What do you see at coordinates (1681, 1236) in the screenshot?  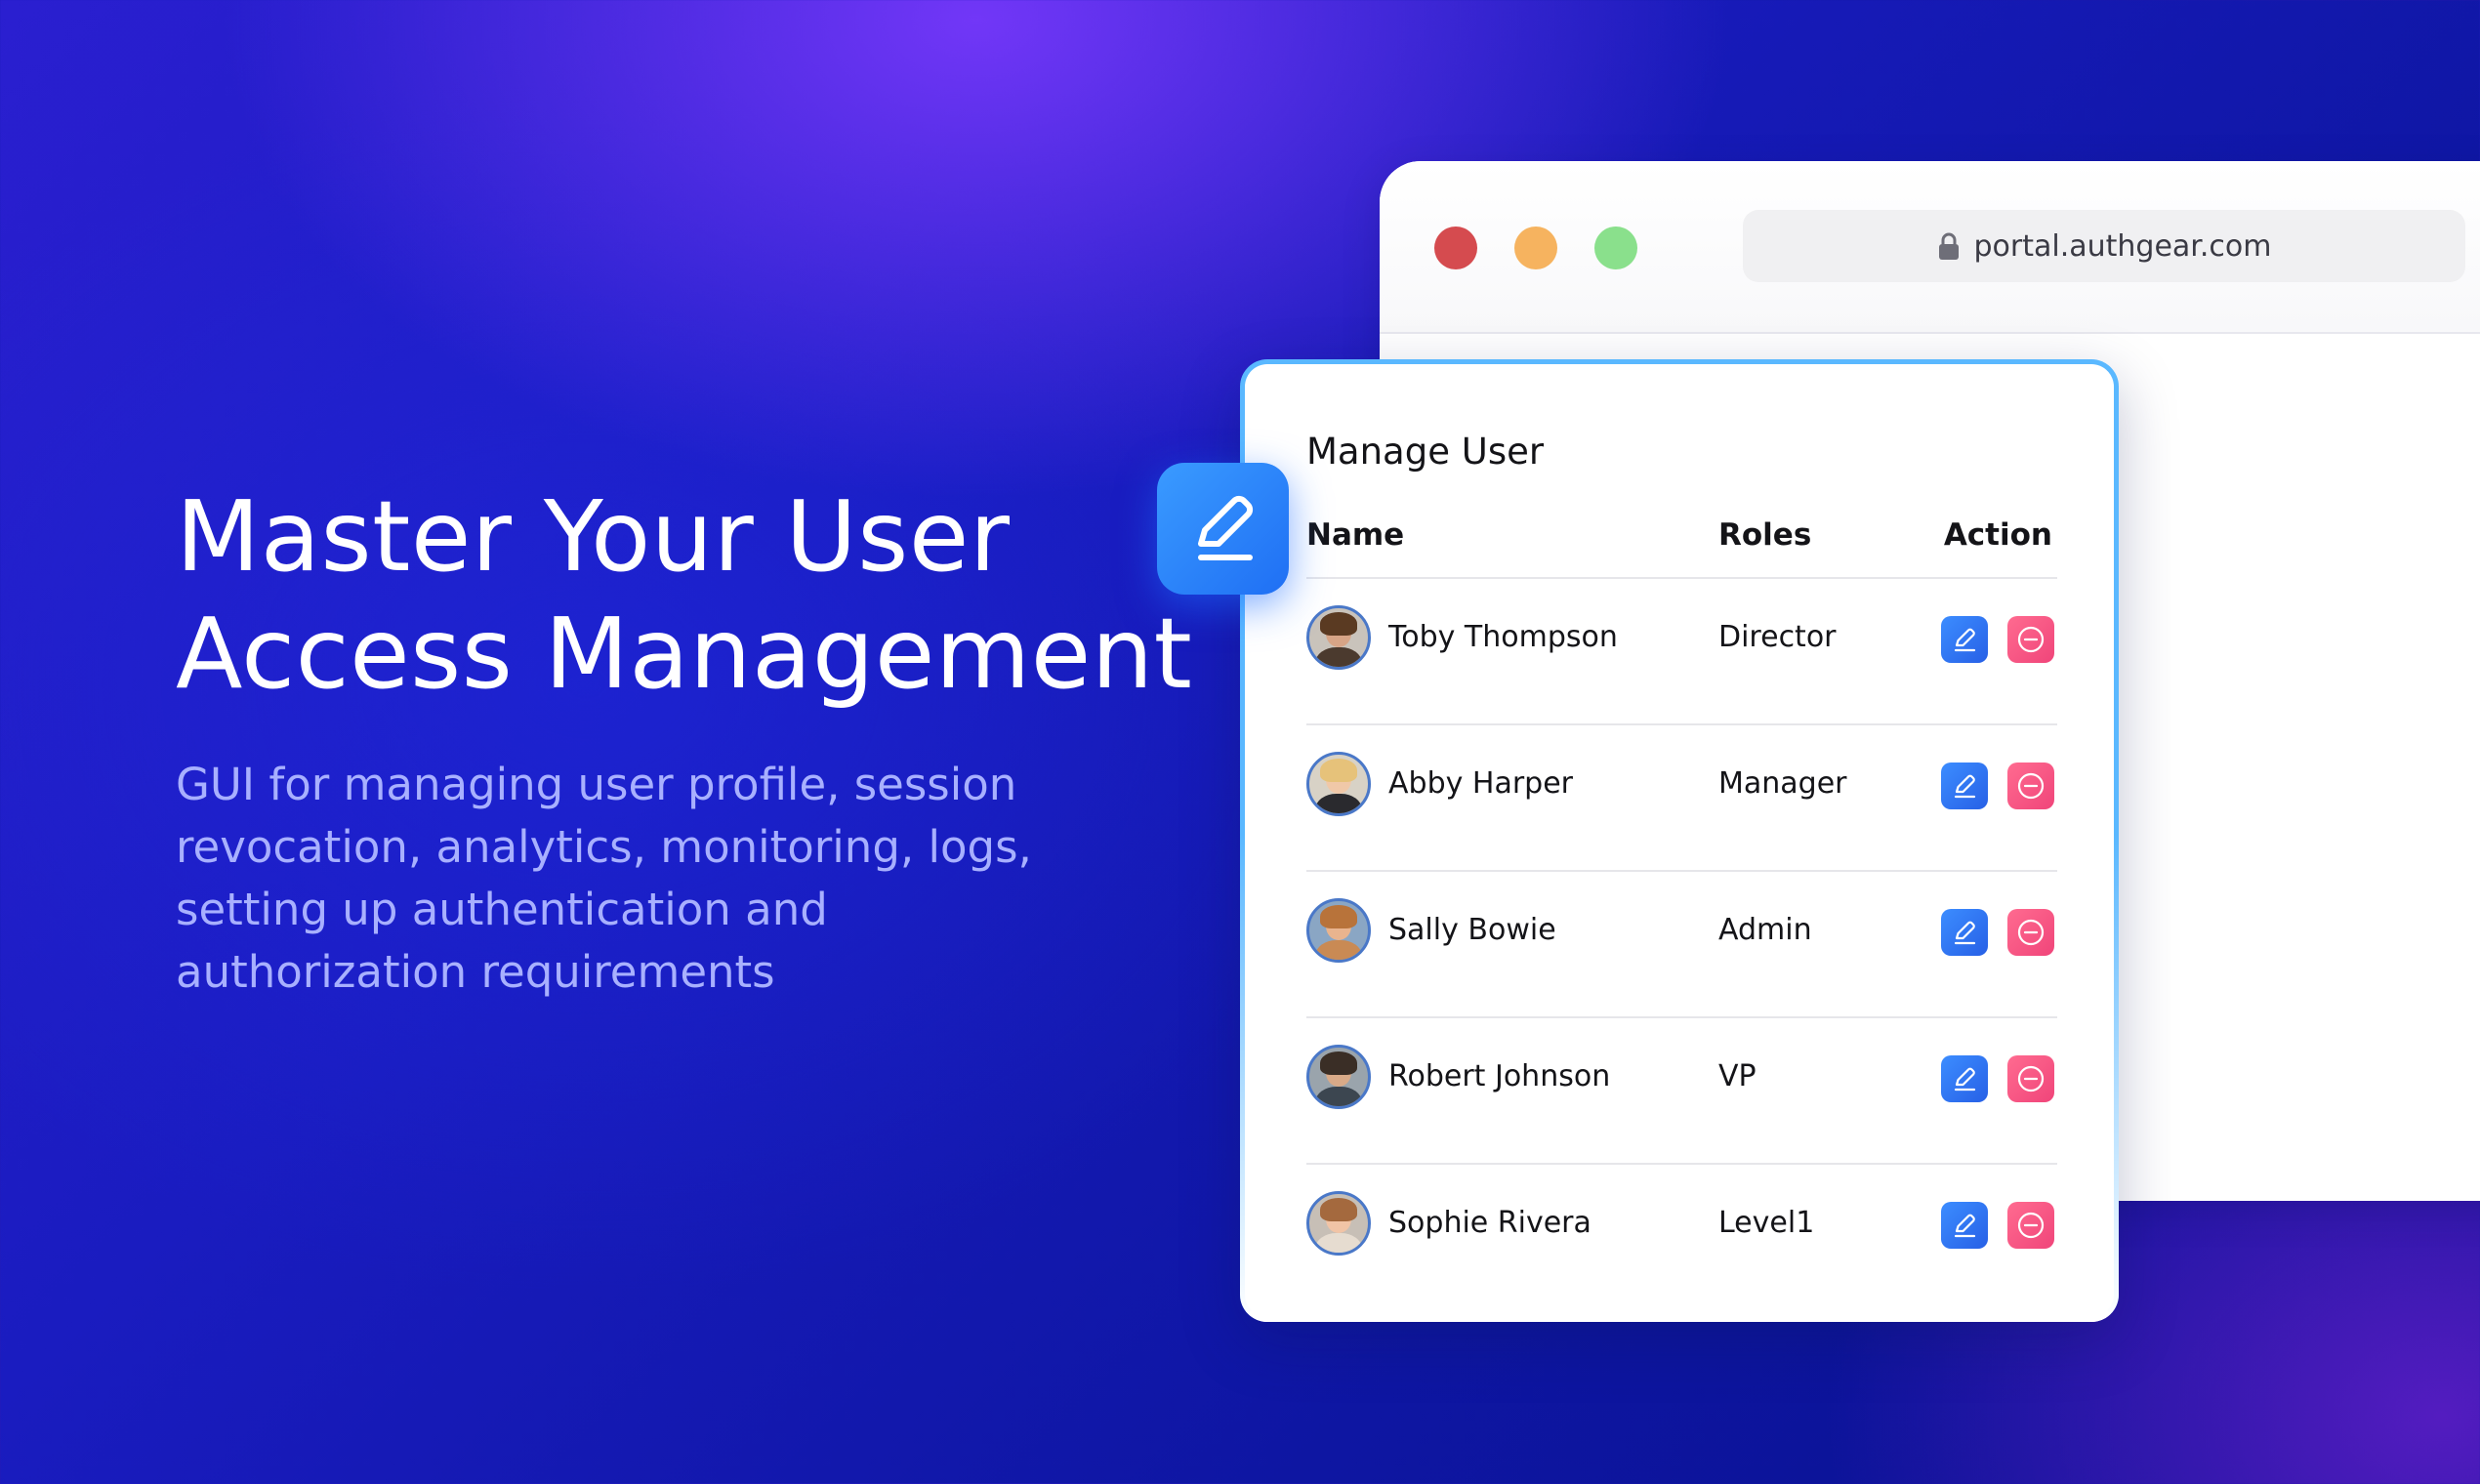 I see `table-row: Sophie Rivera Level1` at bounding box center [1681, 1236].